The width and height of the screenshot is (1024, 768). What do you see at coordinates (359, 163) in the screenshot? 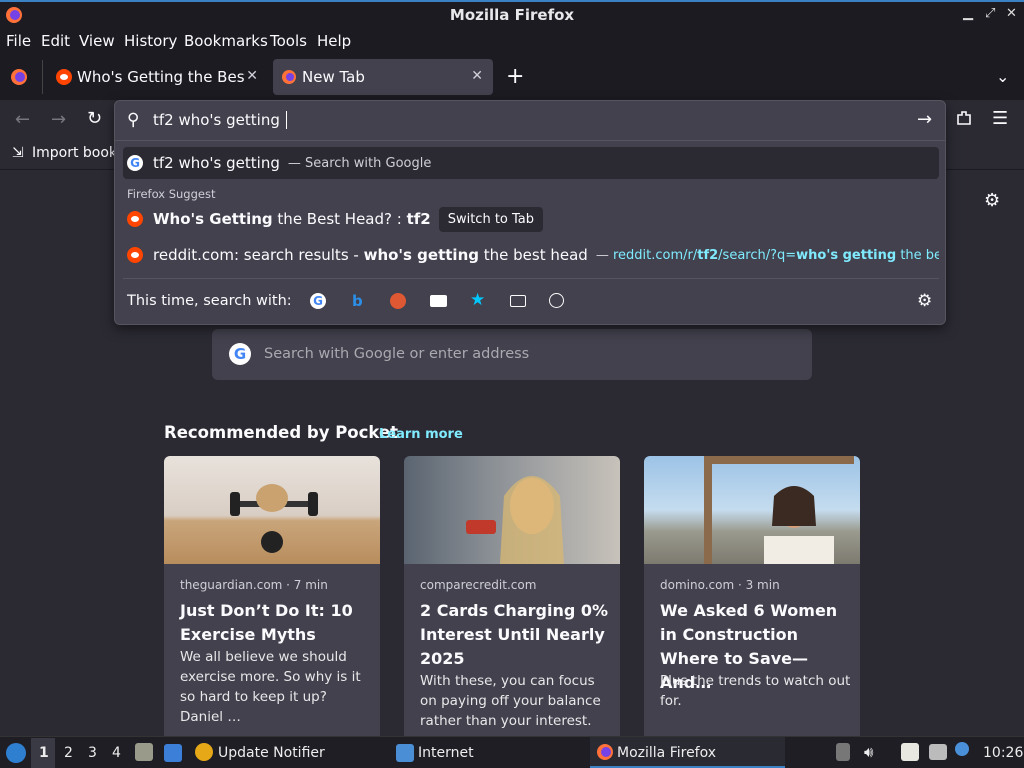
I see `suggestion-hint: — Search with Google` at bounding box center [359, 163].